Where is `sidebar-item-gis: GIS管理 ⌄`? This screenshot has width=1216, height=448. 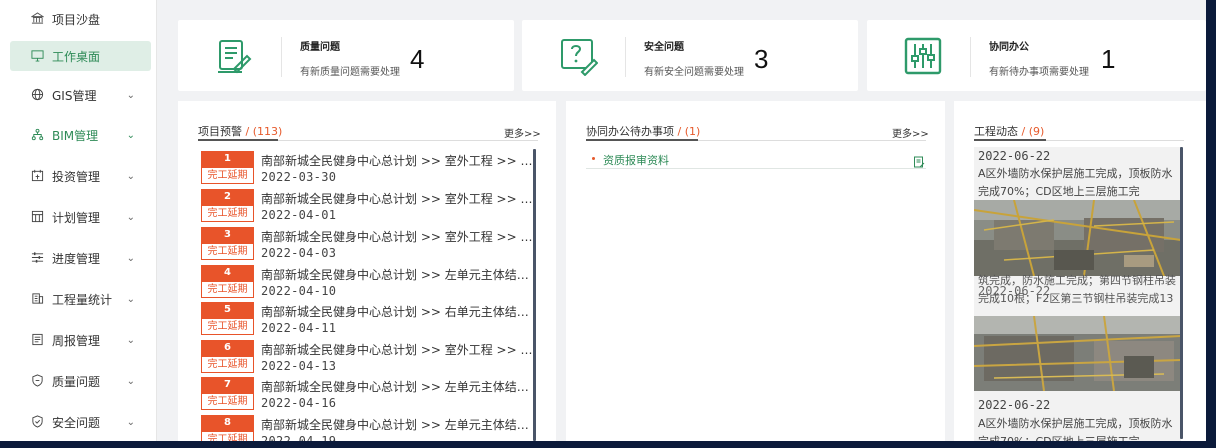 sidebar-item-gis: GIS管理 ⌄ is located at coordinates (80, 95).